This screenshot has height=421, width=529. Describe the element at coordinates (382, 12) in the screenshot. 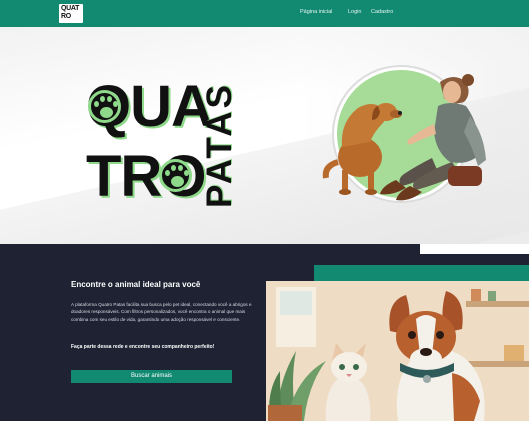

I see `nav-link-signup: Cadastro` at that location.